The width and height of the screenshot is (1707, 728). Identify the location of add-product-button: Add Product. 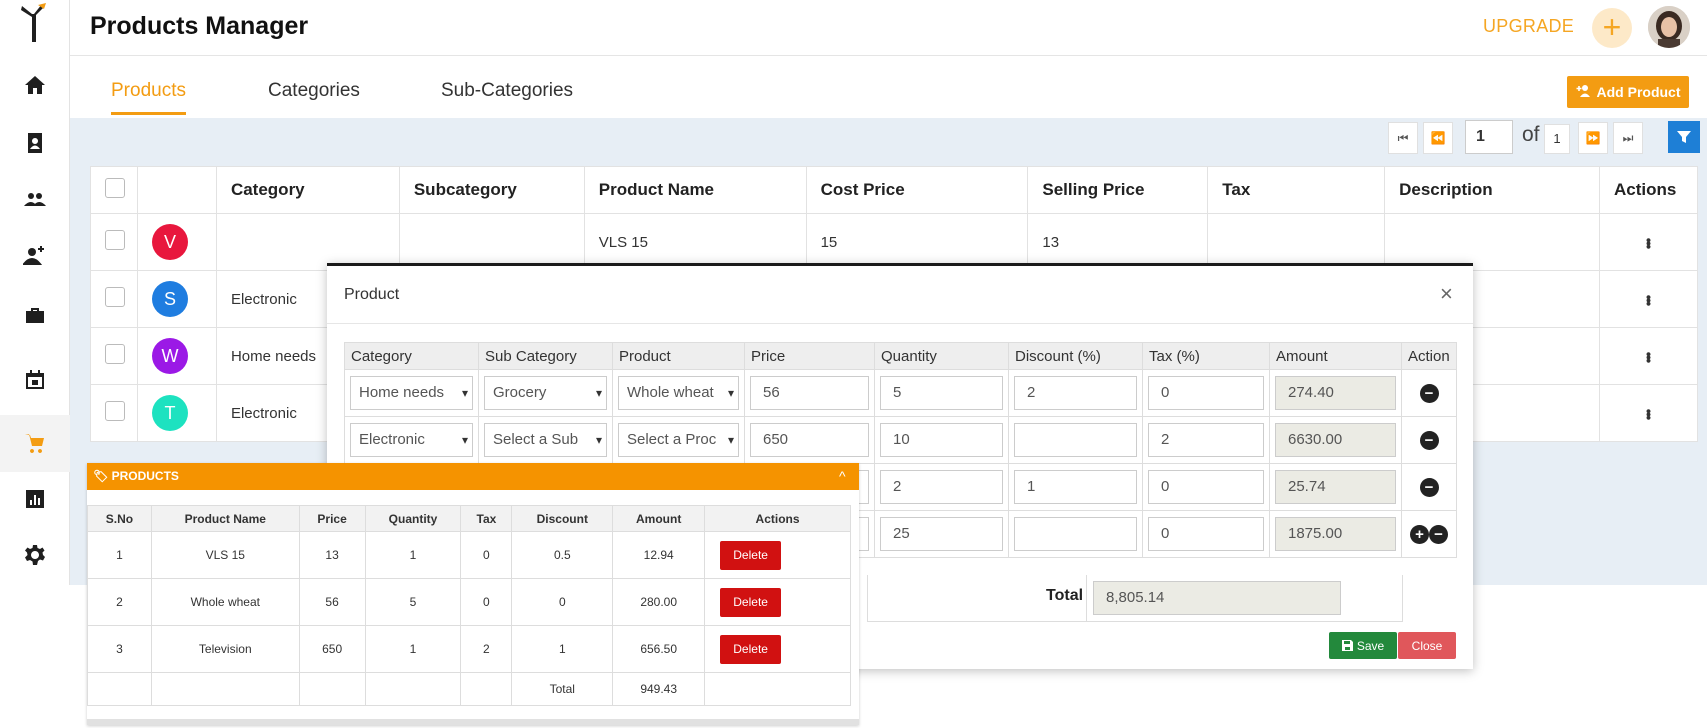
(1628, 92).